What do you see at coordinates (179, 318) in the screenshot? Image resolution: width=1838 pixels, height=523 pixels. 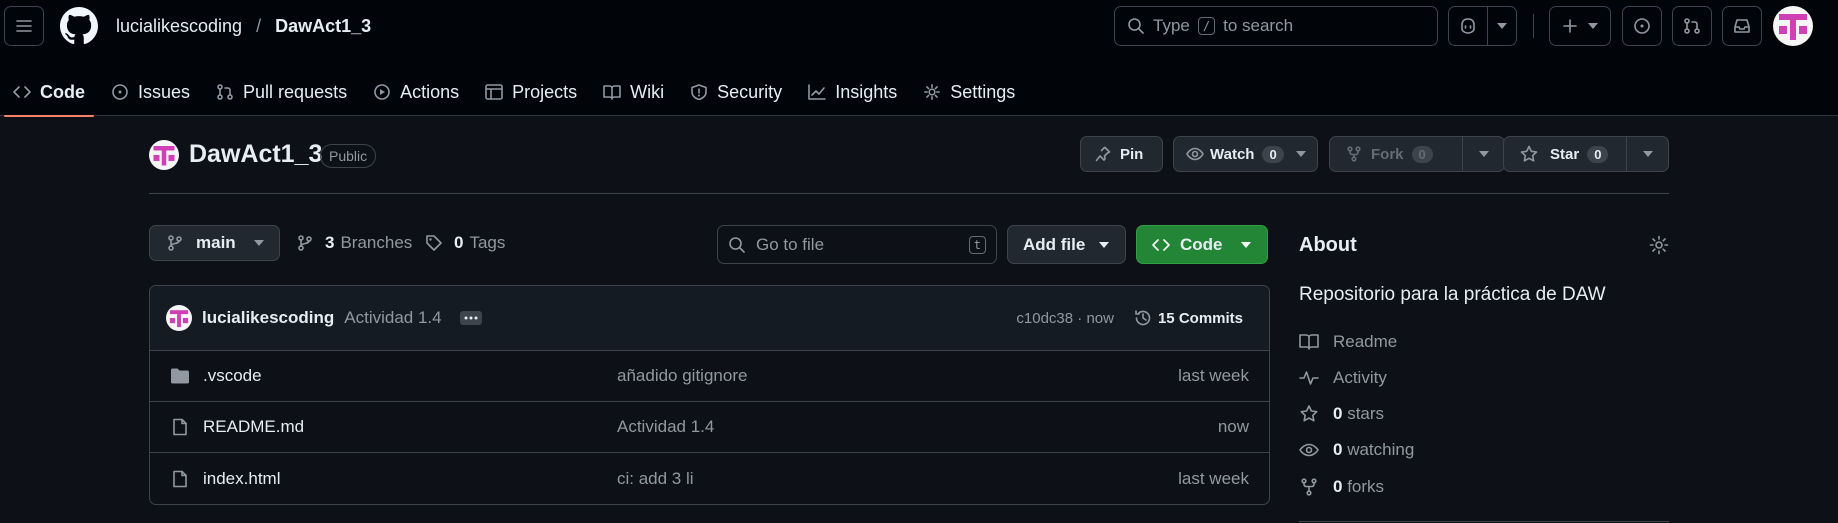 I see `commit-author-avatar` at bounding box center [179, 318].